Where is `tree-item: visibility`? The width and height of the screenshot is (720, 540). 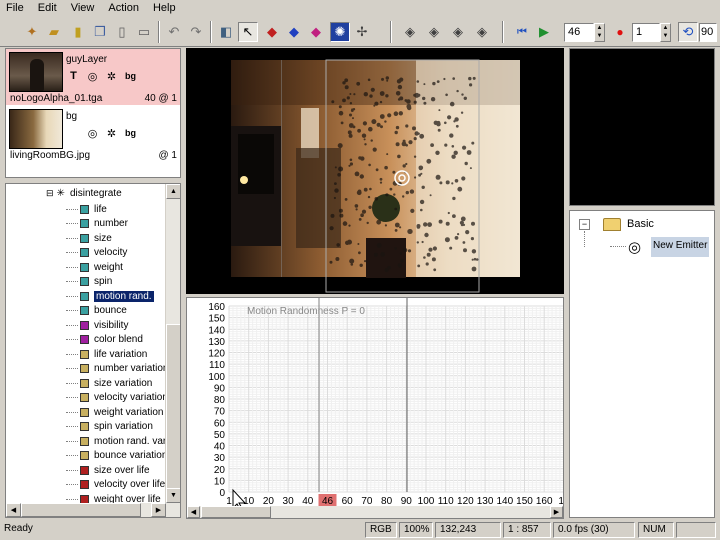 tree-item: visibility is located at coordinates (97, 325).